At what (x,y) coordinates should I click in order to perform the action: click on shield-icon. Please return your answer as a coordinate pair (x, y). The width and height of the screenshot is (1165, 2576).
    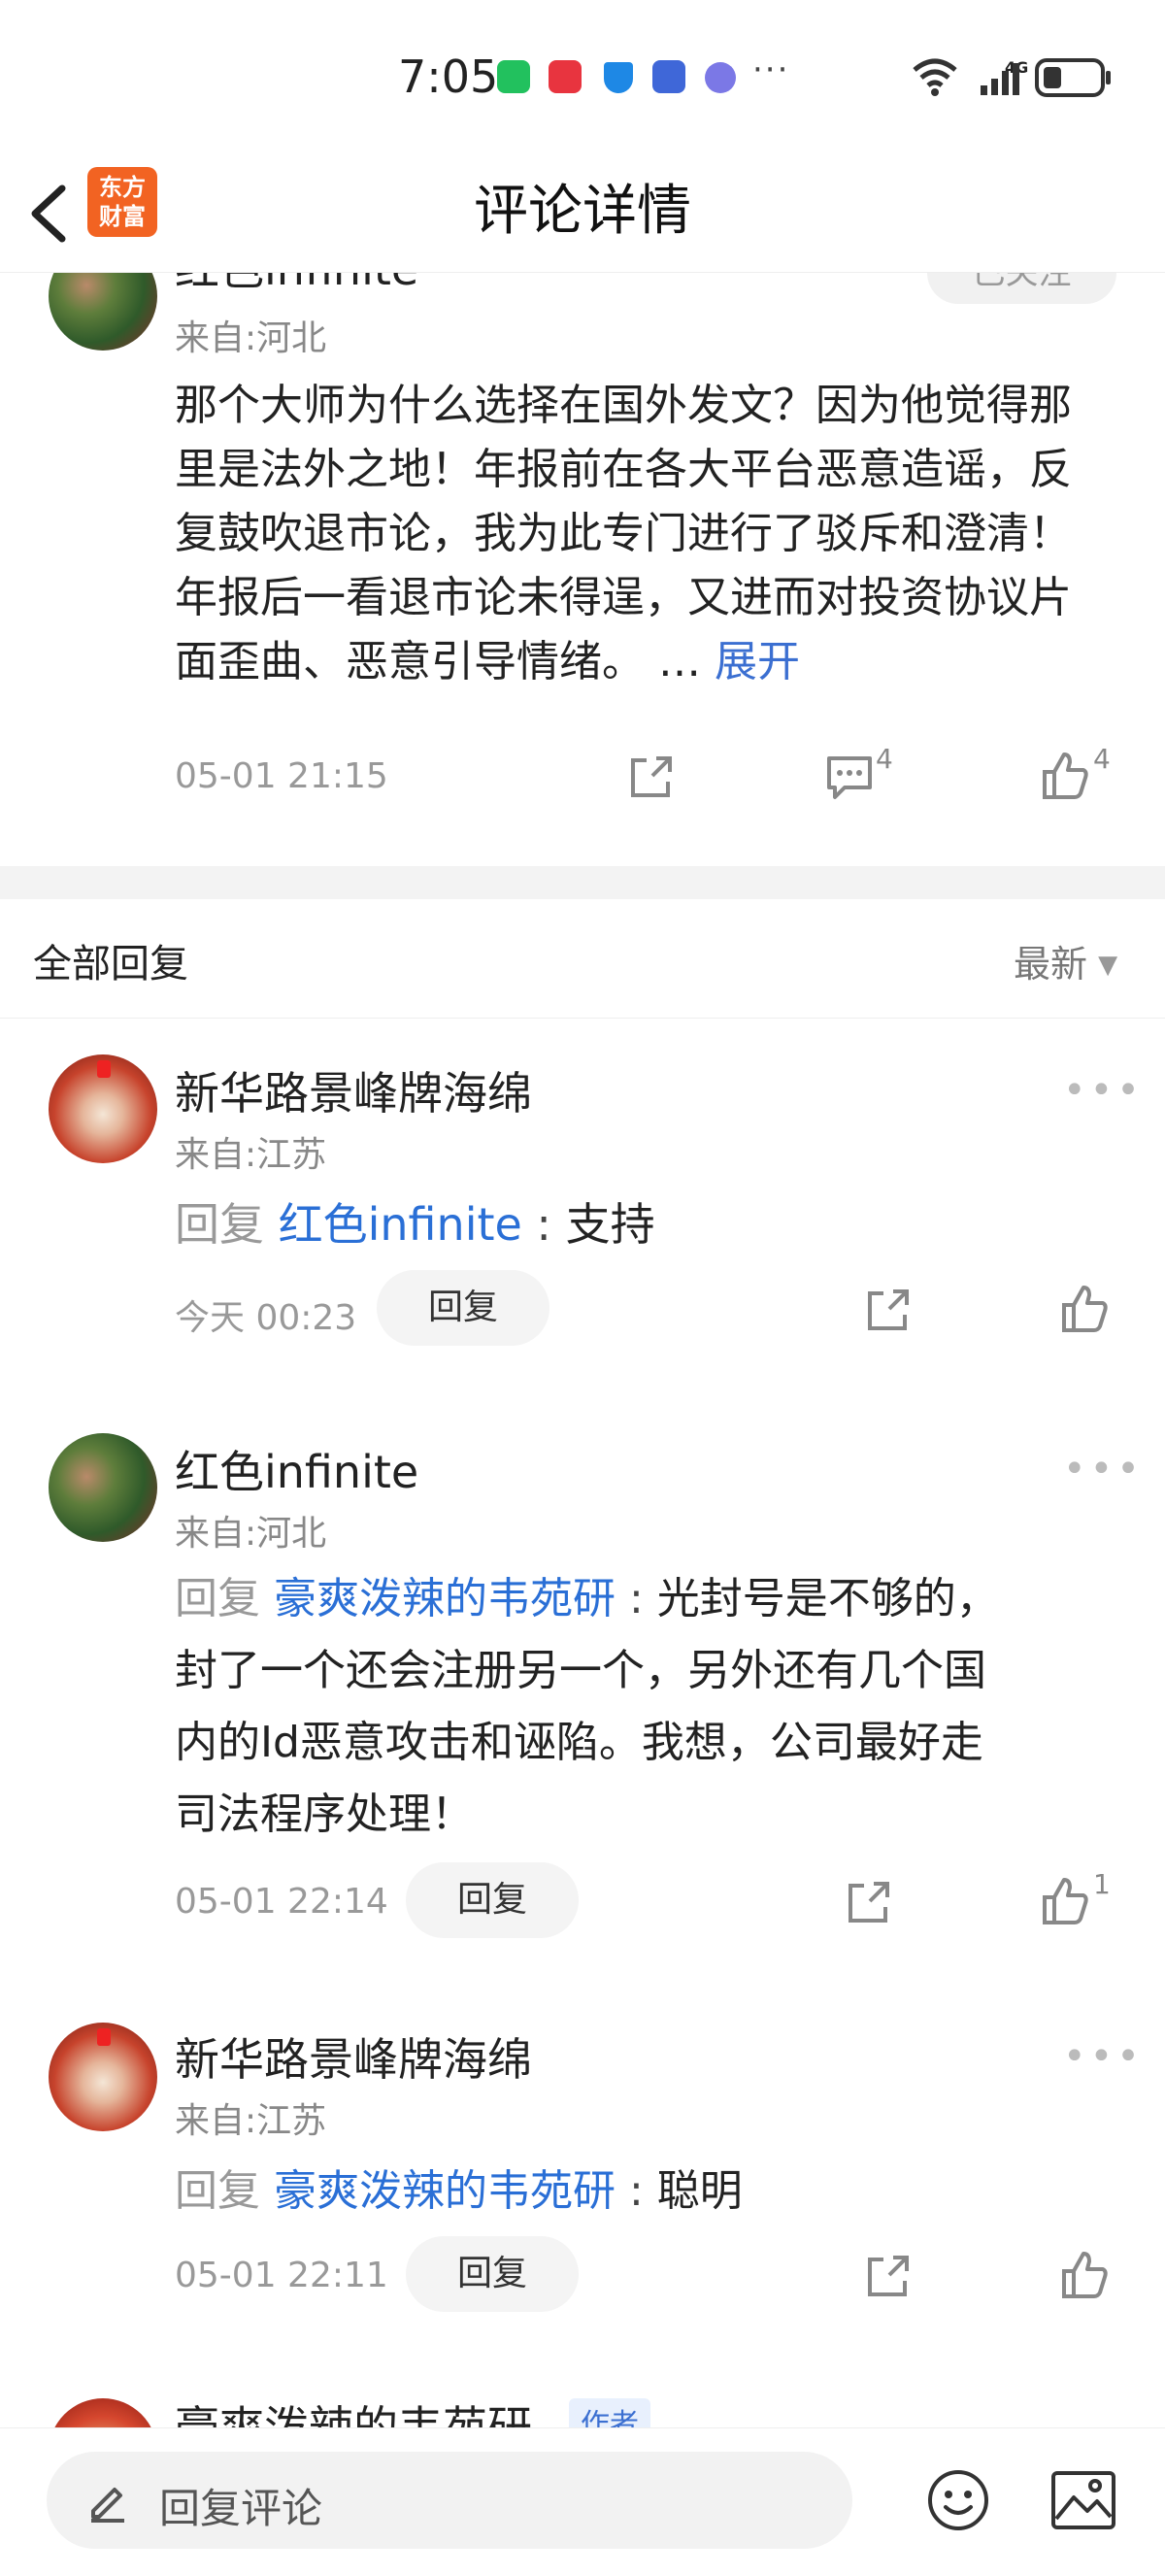
    Looking at the image, I should click on (618, 78).